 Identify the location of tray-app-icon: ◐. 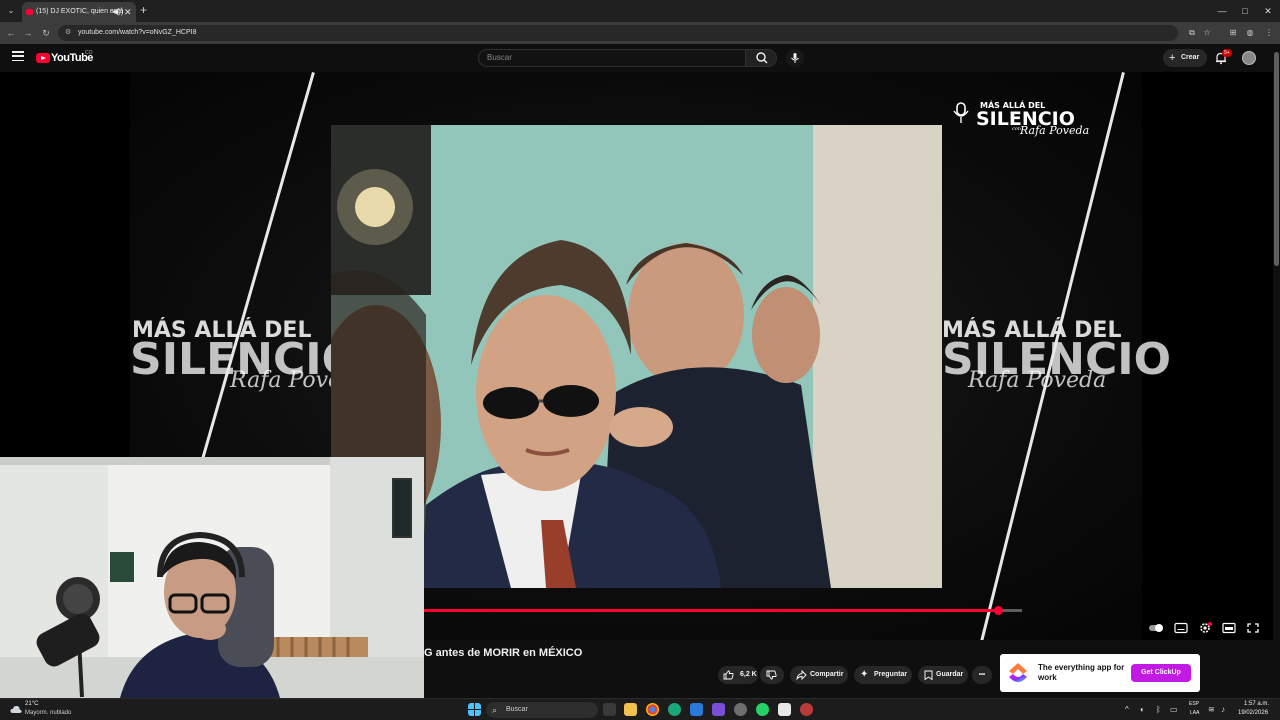
(1142, 709).